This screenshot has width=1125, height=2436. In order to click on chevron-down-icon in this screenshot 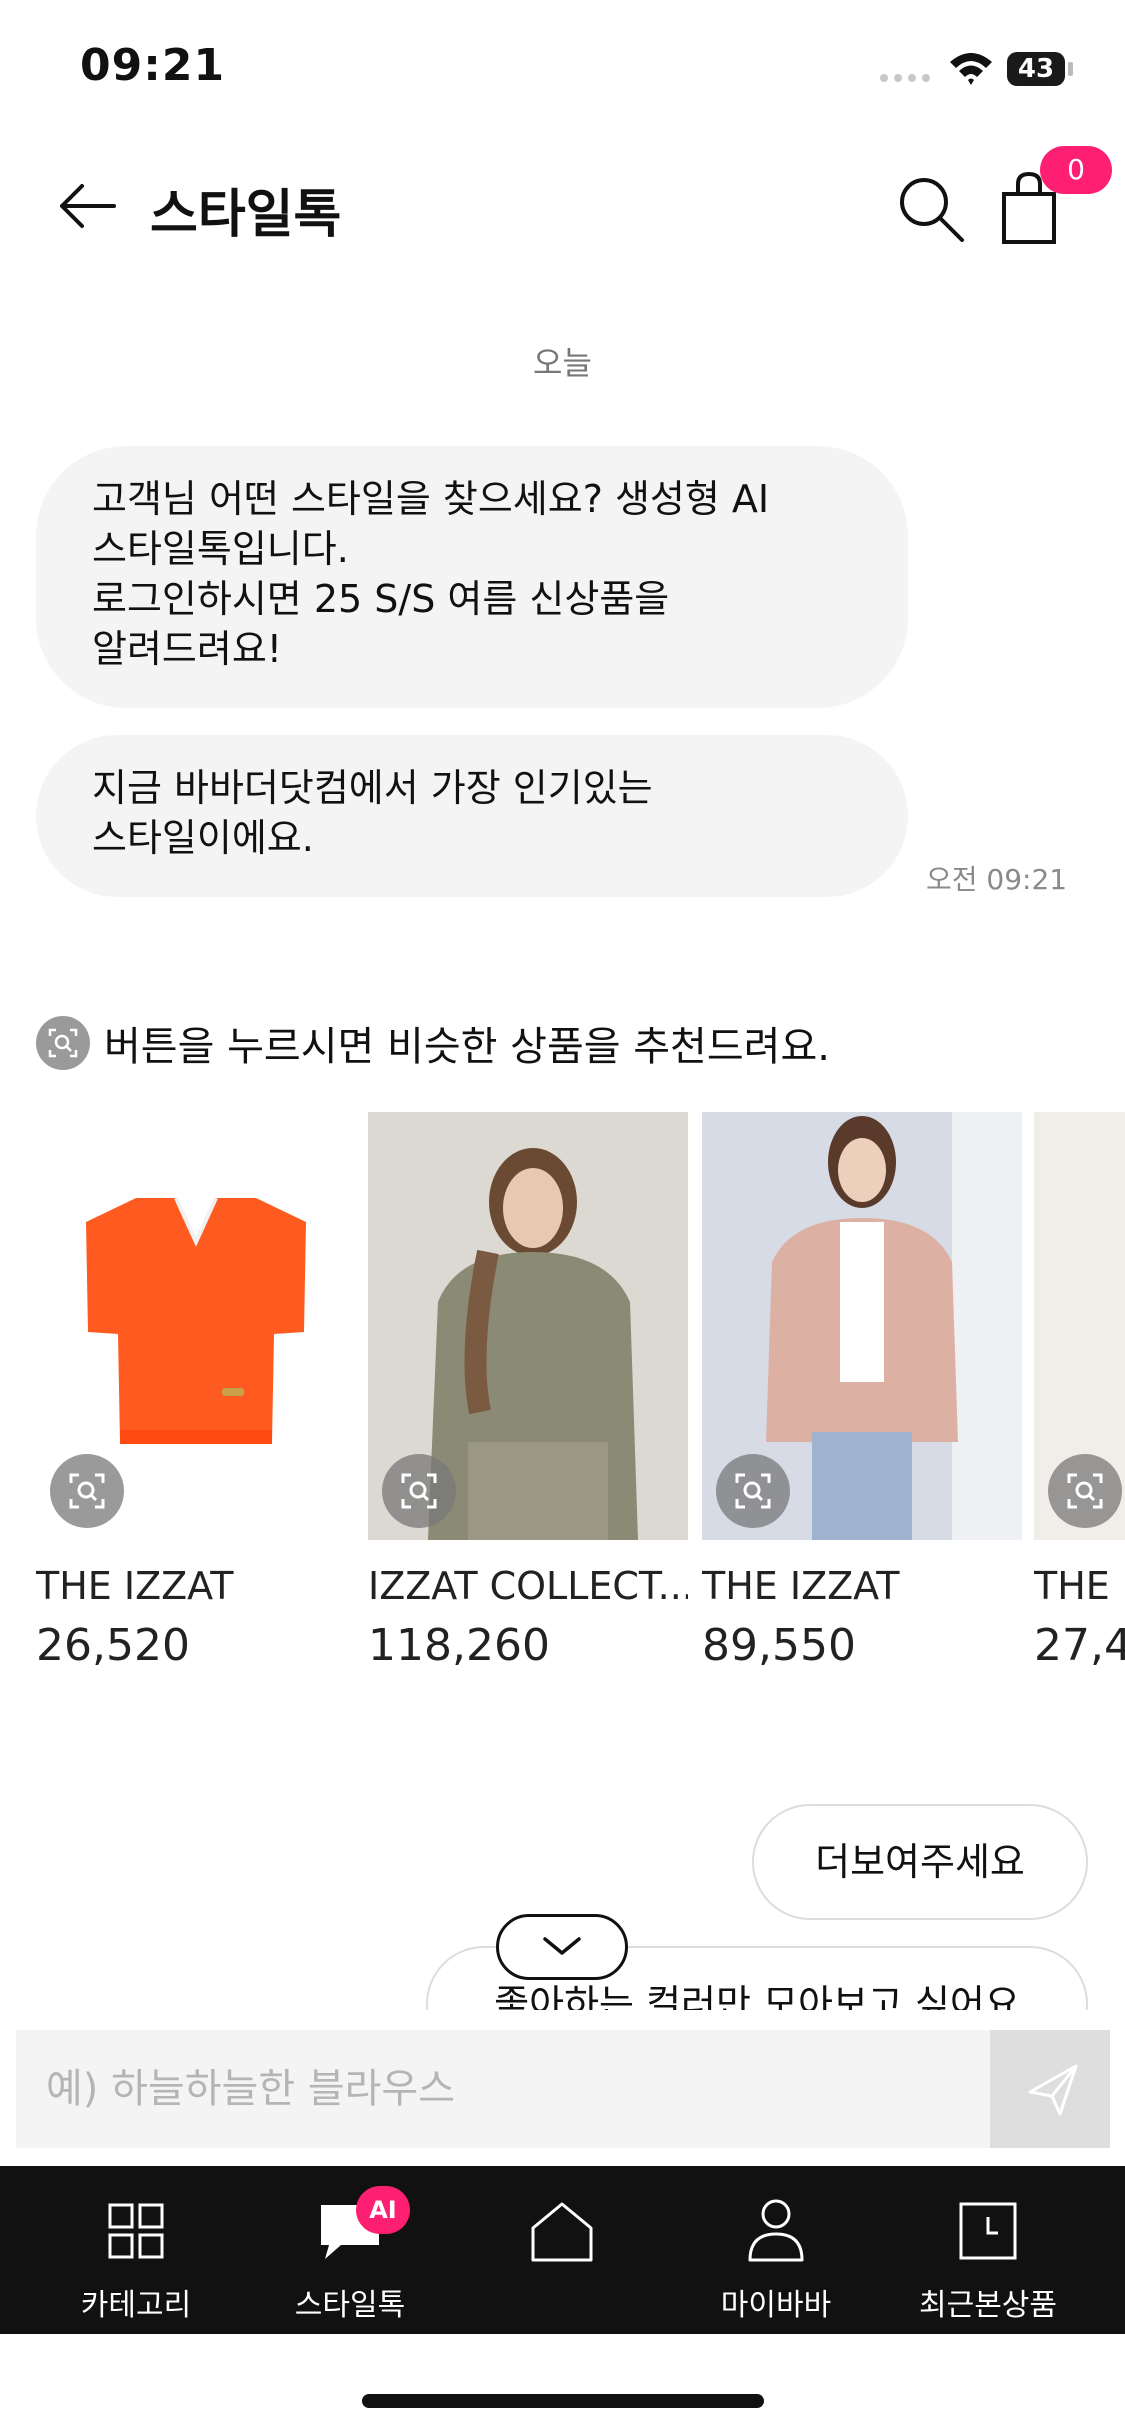, I will do `click(562, 1946)`.